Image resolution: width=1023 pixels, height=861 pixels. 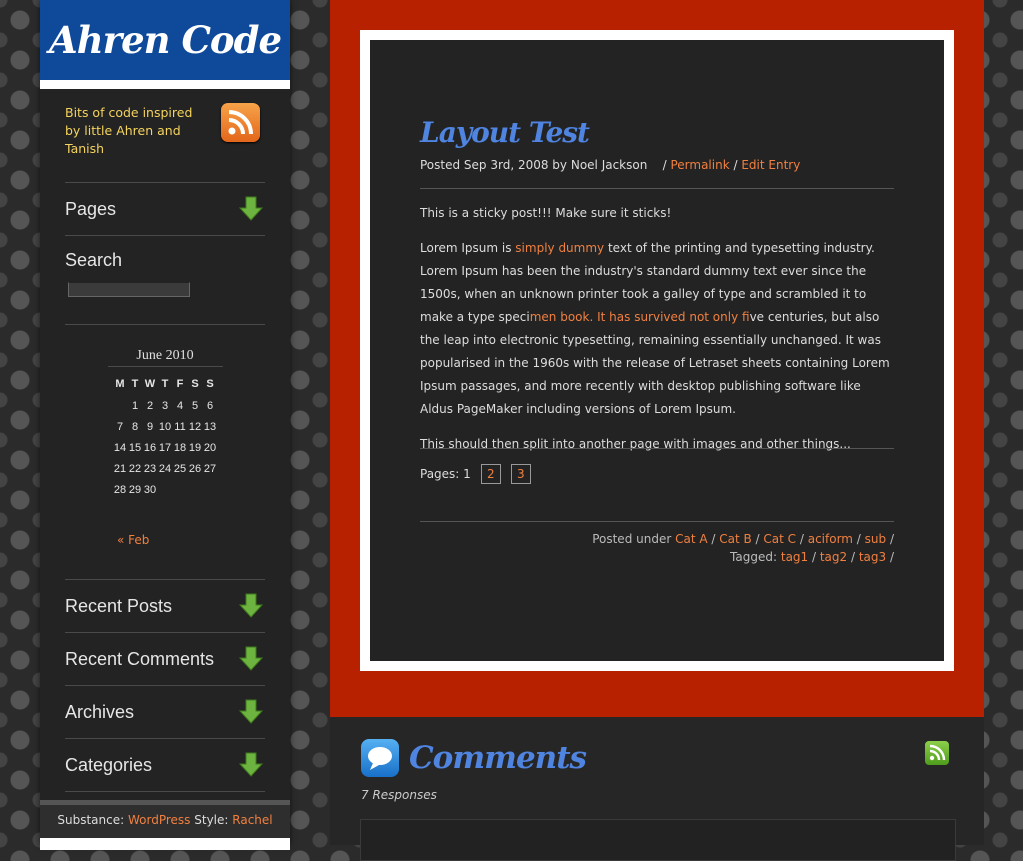 What do you see at coordinates (210, 405) in the screenshot?
I see `calendar-day: 6` at bounding box center [210, 405].